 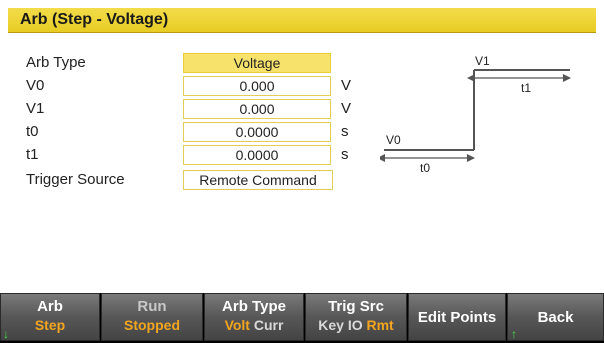 What do you see at coordinates (345, 154) in the screenshot?
I see `t1-unit: s` at bounding box center [345, 154].